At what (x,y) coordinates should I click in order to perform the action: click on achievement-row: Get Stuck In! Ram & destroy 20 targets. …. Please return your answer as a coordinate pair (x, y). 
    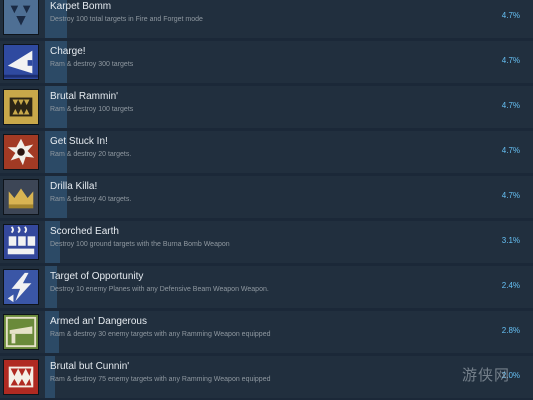
    Looking at the image, I should click on (266, 152).